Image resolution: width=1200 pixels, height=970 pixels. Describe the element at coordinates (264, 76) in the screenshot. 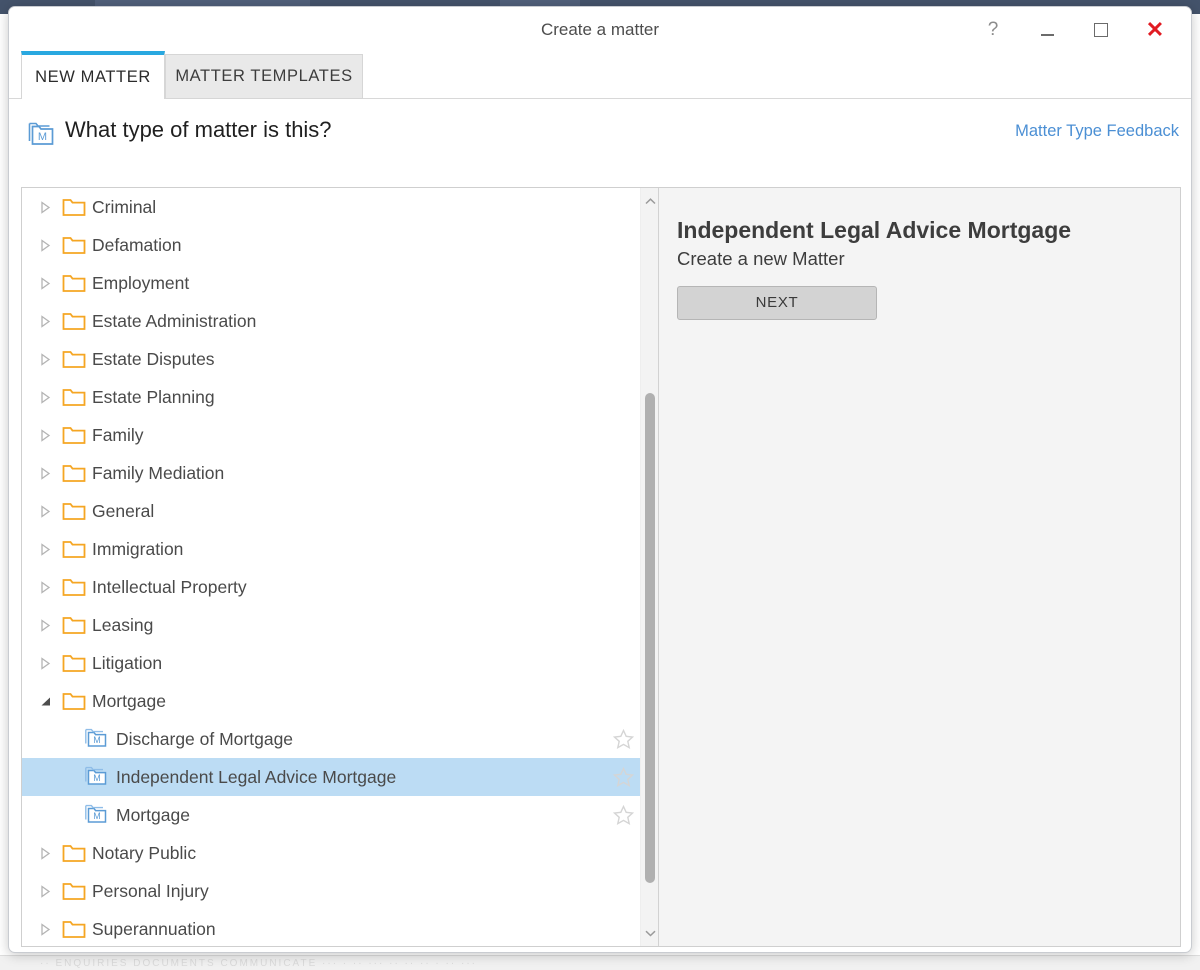

I see `tab-matter-templates: MATTER TEMPLATES` at that location.